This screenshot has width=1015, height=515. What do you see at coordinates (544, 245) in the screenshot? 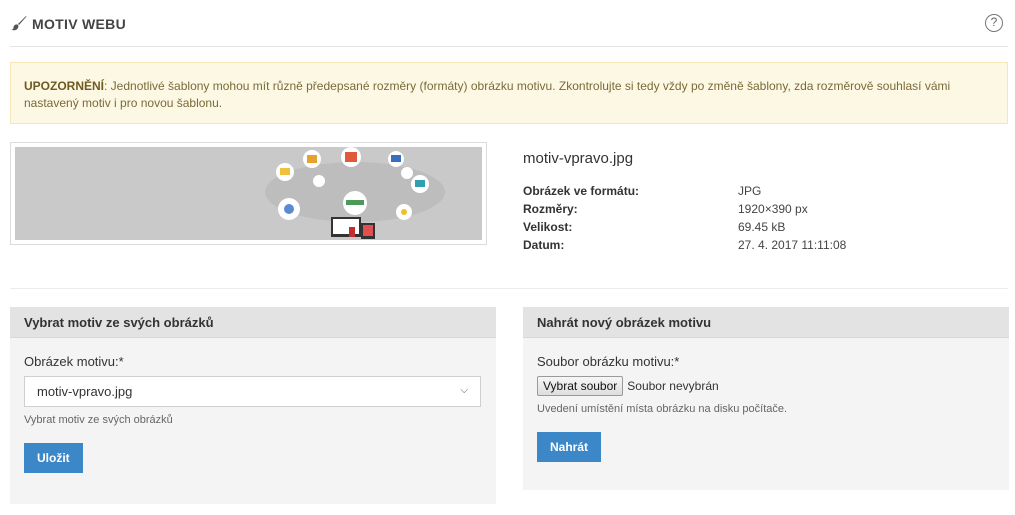
I see `detail-key: Datum:` at bounding box center [544, 245].